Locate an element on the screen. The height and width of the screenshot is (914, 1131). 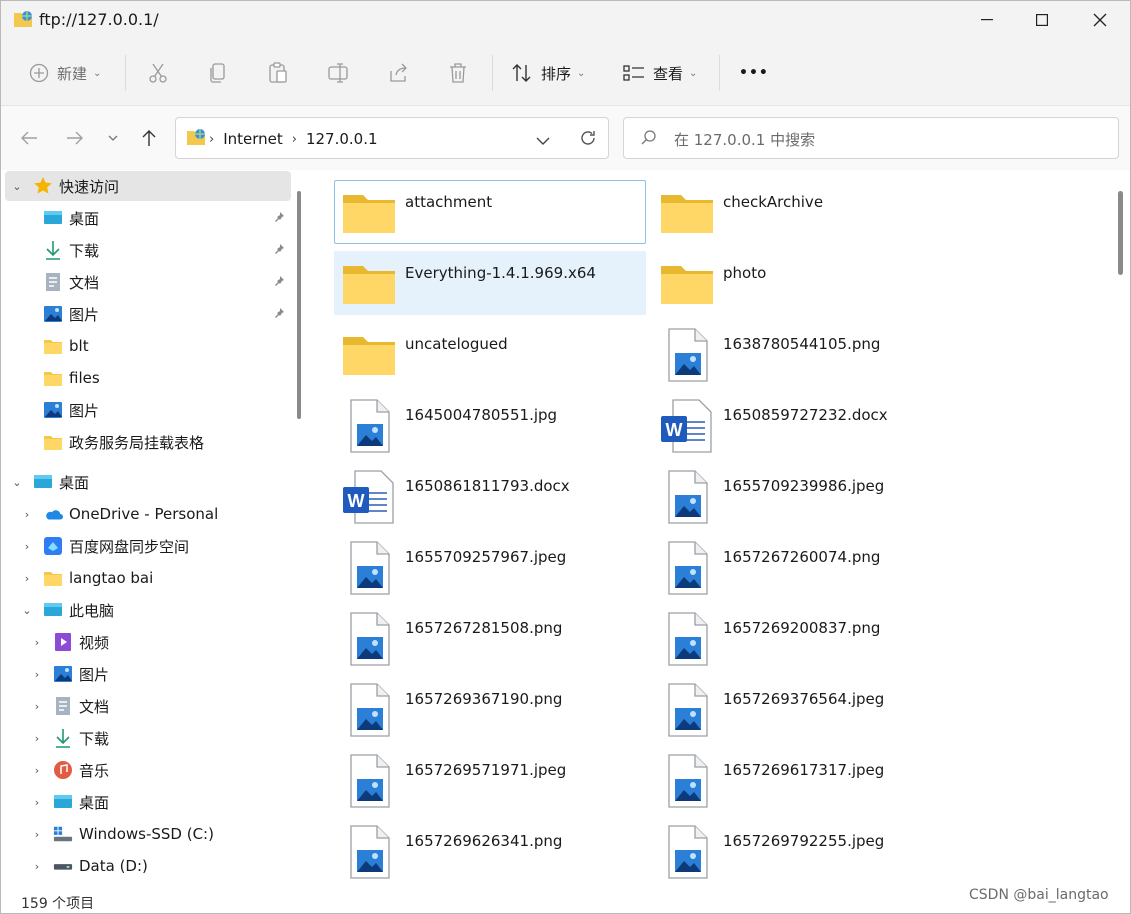
sidebar-item: › 图片 is located at coordinates (148, 674).